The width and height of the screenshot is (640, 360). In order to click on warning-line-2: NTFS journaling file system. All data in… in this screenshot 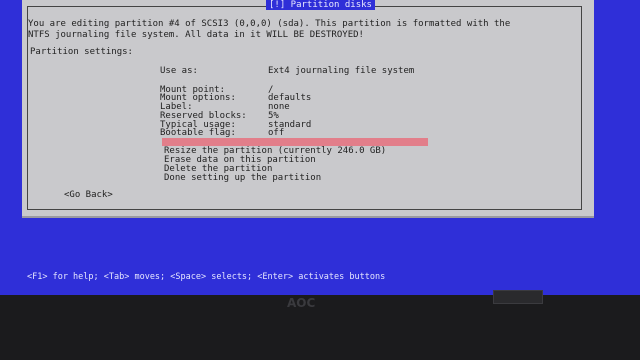, I will do `click(196, 35)`.